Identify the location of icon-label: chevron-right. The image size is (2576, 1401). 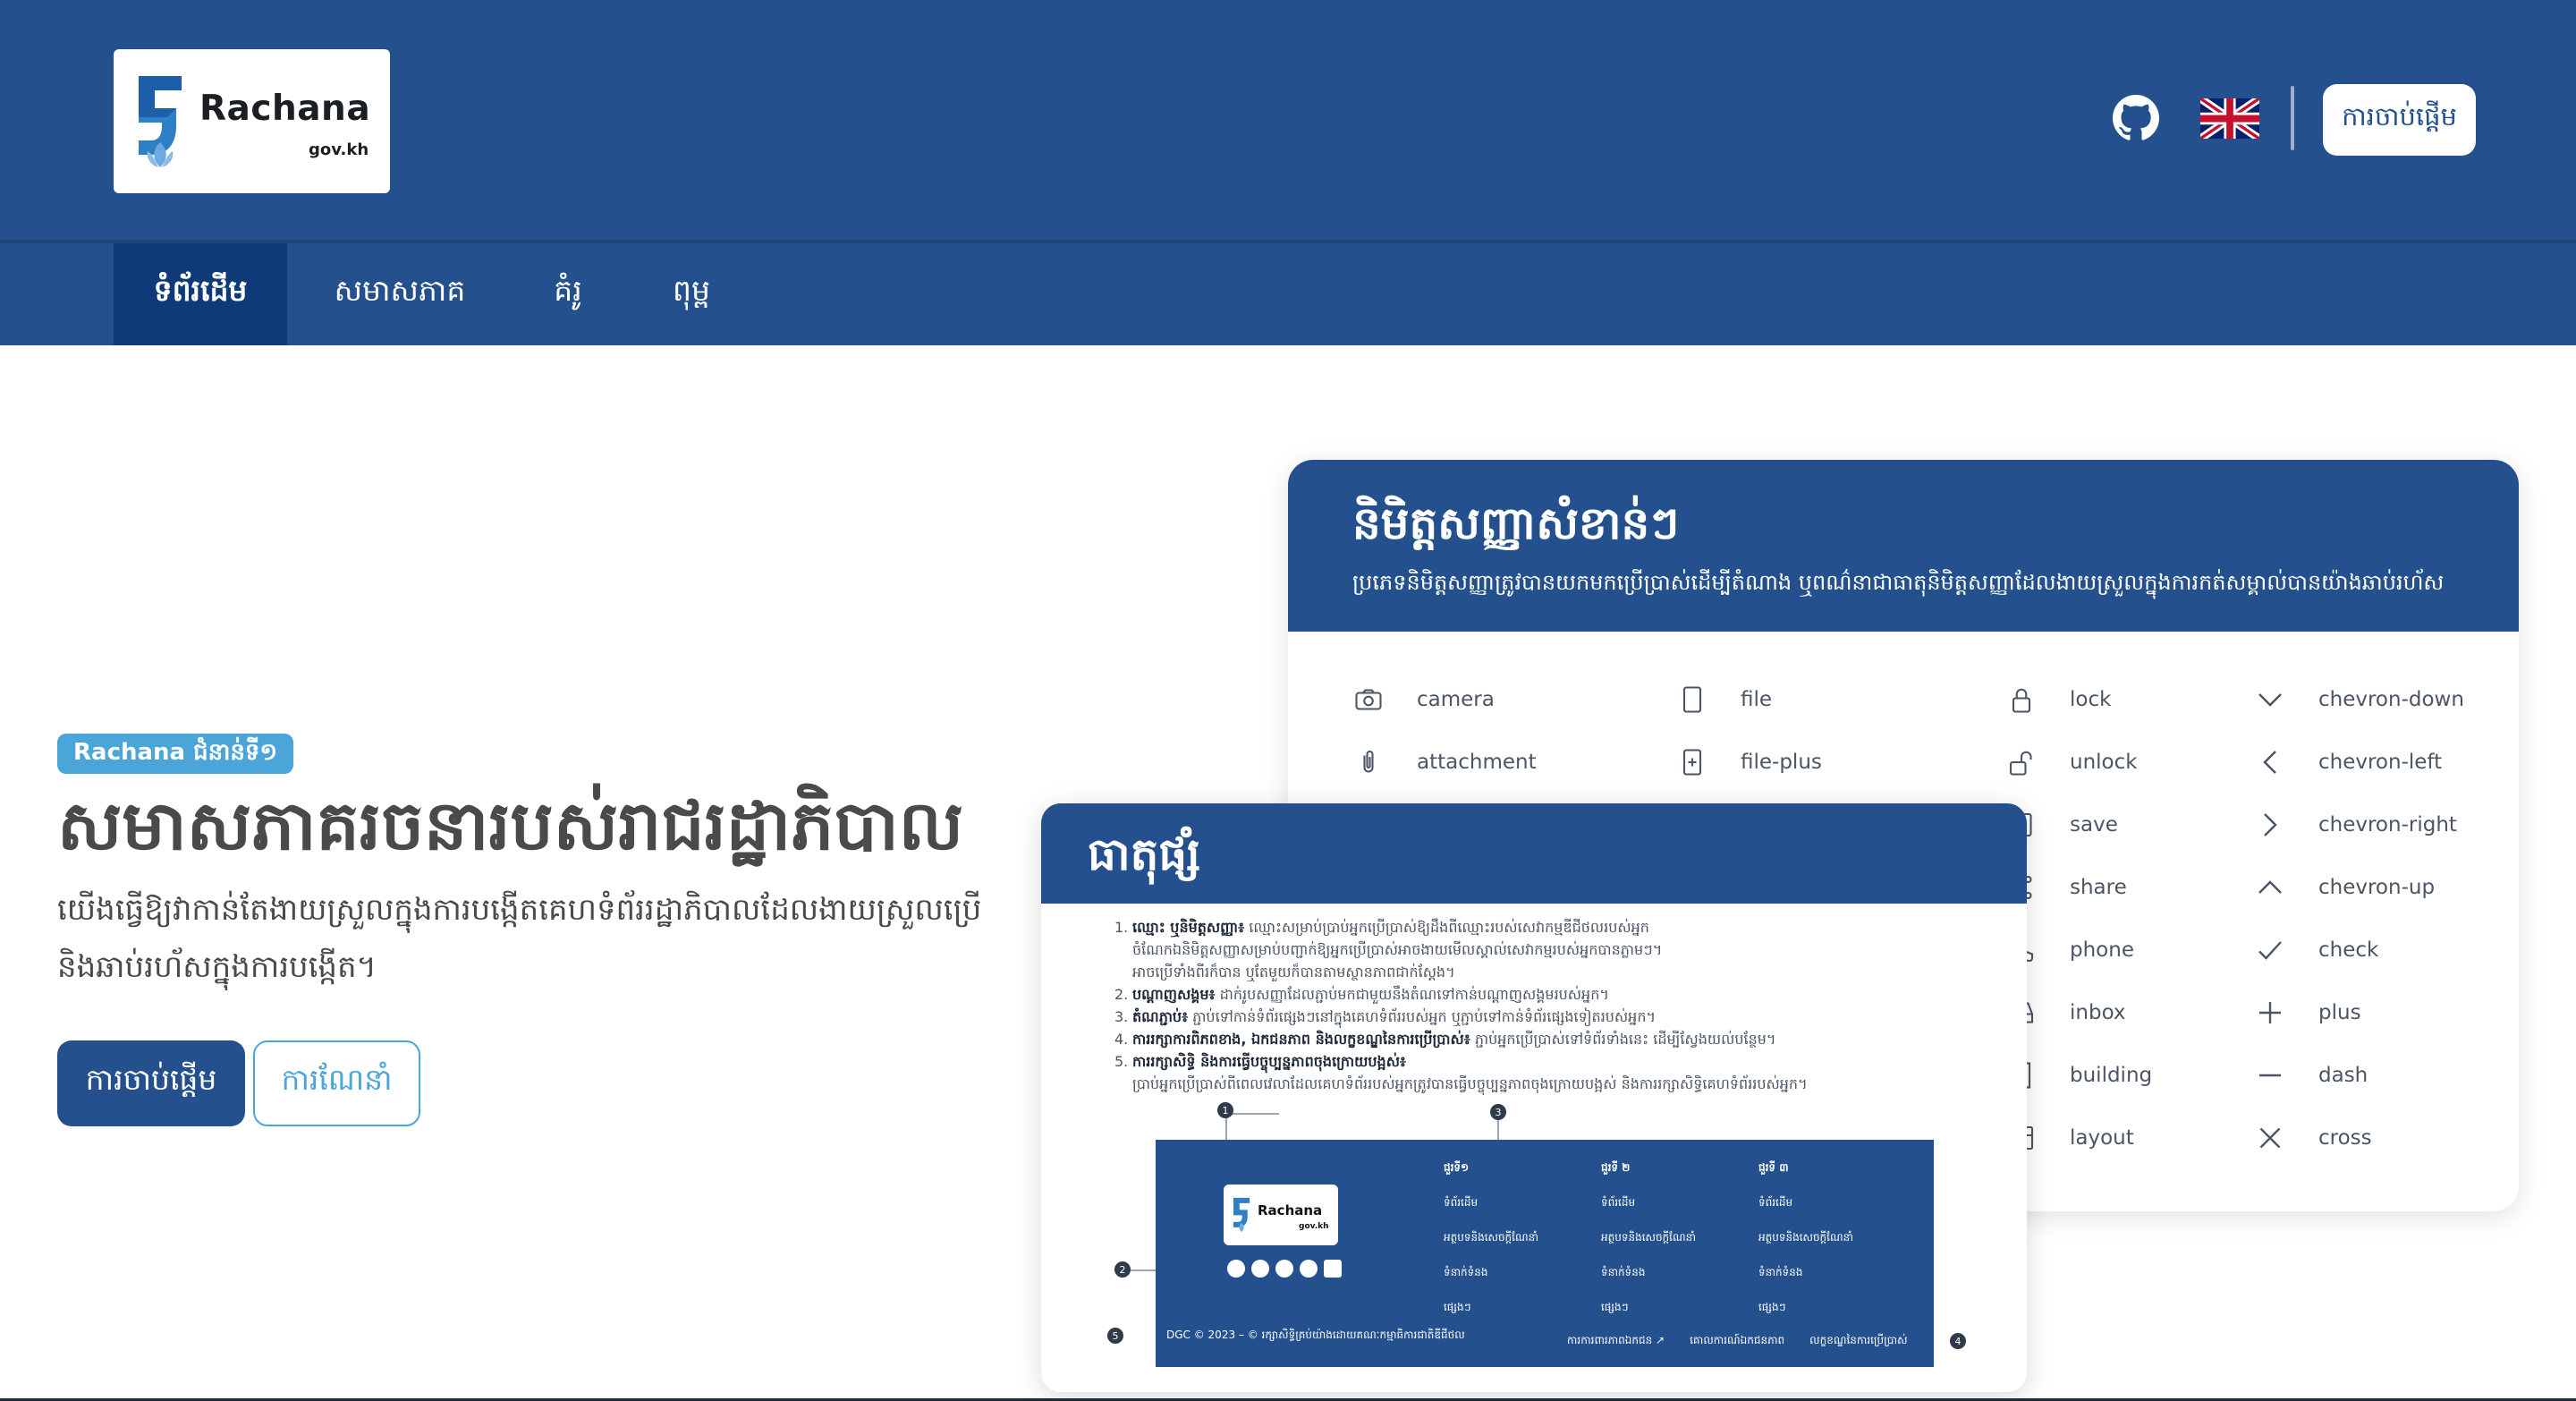
(2387, 824).